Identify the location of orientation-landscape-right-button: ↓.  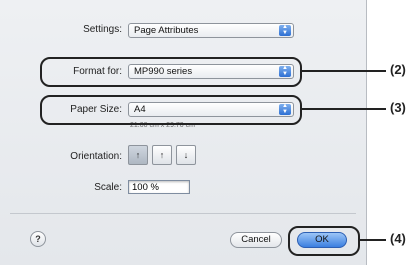
(186, 155).